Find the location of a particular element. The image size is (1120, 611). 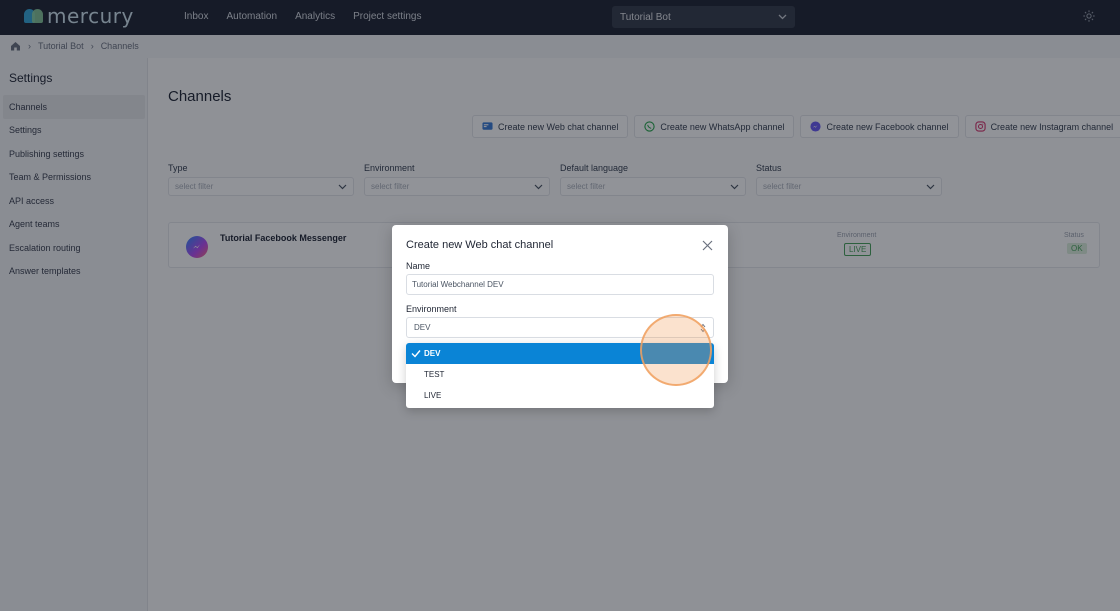

click-indicator is located at coordinates (676, 350).